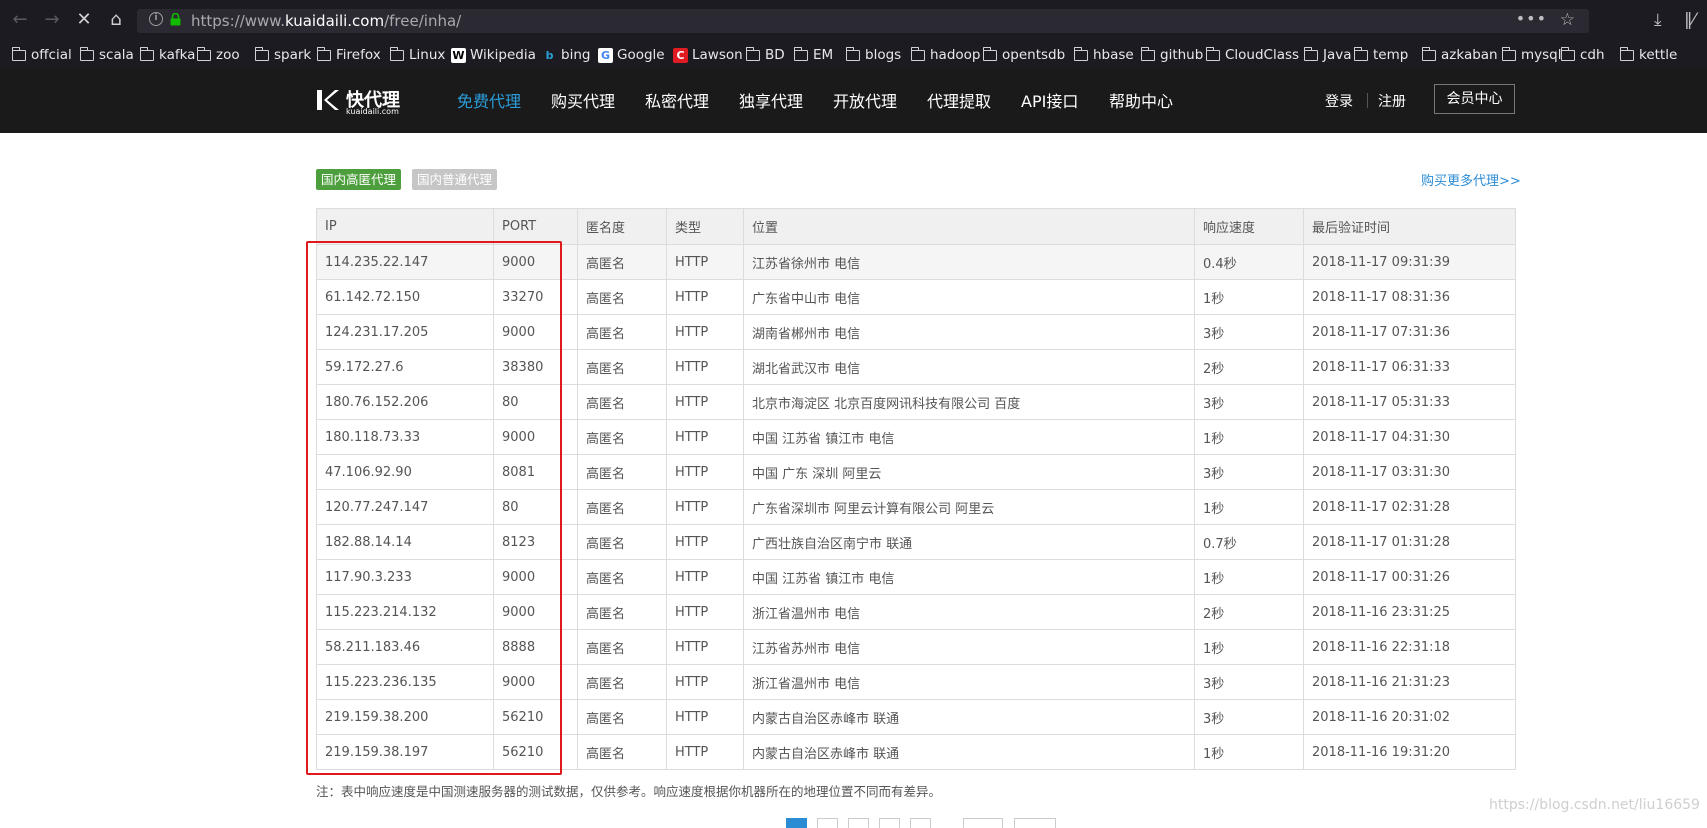 The height and width of the screenshot is (828, 1707). I want to click on cell-verified-time: 2018-11-17 09:31:39, so click(1409, 262).